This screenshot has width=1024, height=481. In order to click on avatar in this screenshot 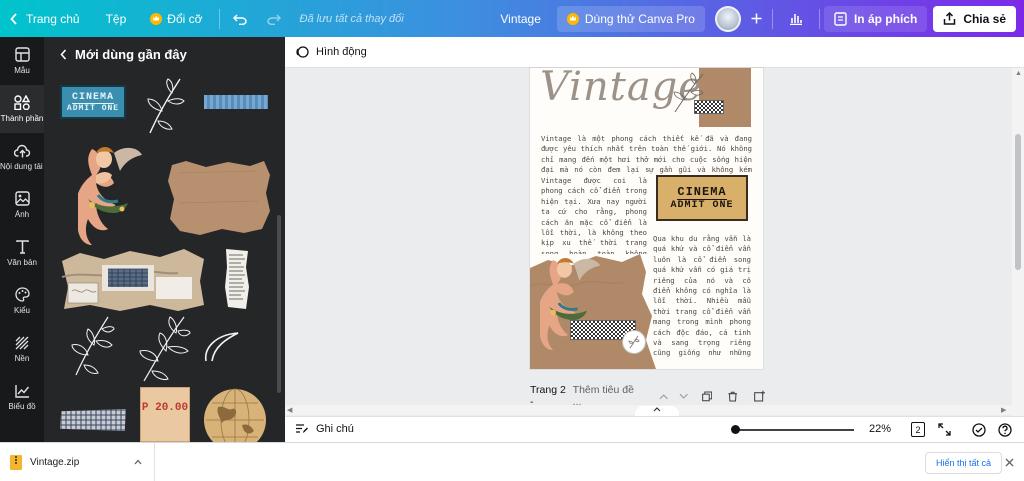, I will do `click(727, 18)`.